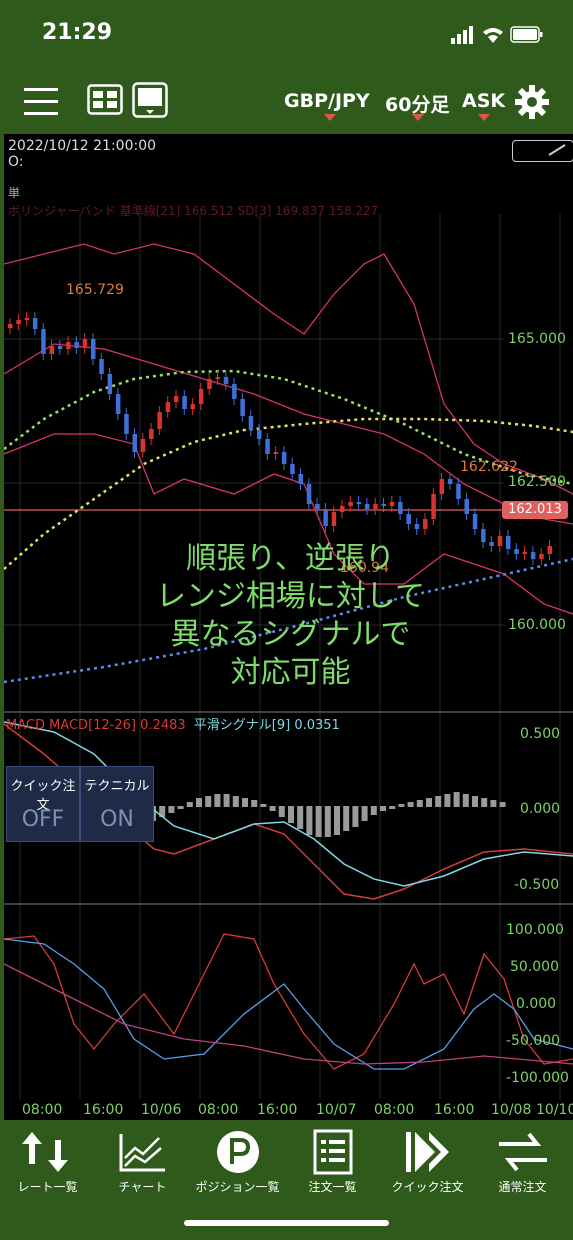  What do you see at coordinates (535, 510) in the screenshot?
I see `current-price-badge: 162.013` at bounding box center [535, 510].